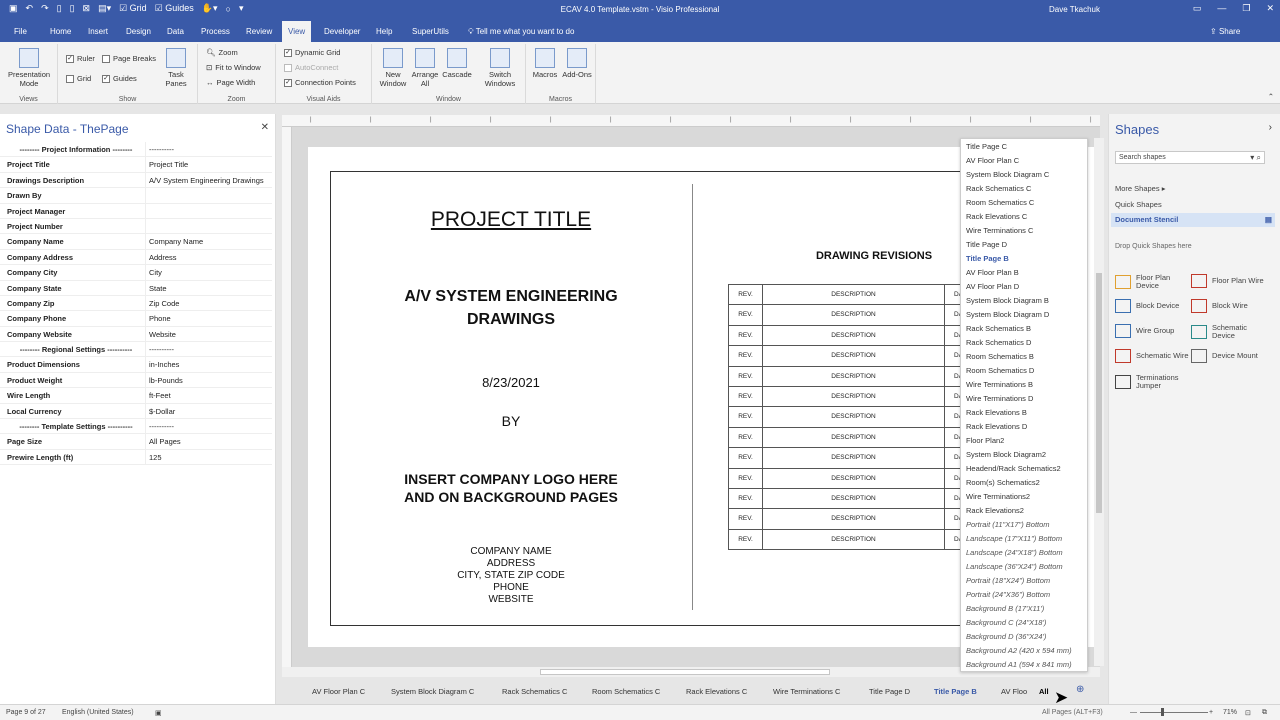 Image resolution: width=1280 pixels, height=720 pixels. I want to click on stencil-shape: Block Wire, so click(1231, 306).